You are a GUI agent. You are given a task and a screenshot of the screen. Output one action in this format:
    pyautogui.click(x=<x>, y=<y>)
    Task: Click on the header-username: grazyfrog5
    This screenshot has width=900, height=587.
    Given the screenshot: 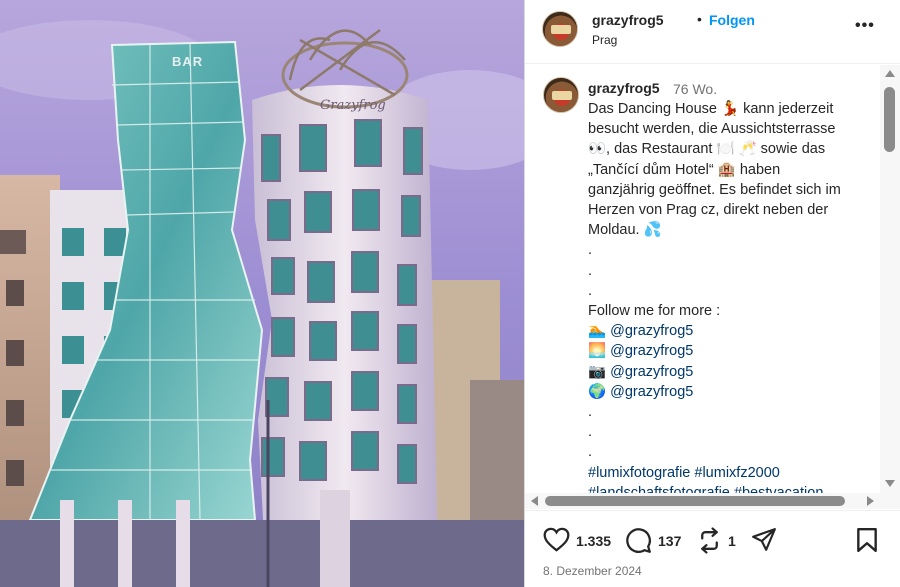 What is the action you would take?
    pyautogui.click(x=628, y=20)
    